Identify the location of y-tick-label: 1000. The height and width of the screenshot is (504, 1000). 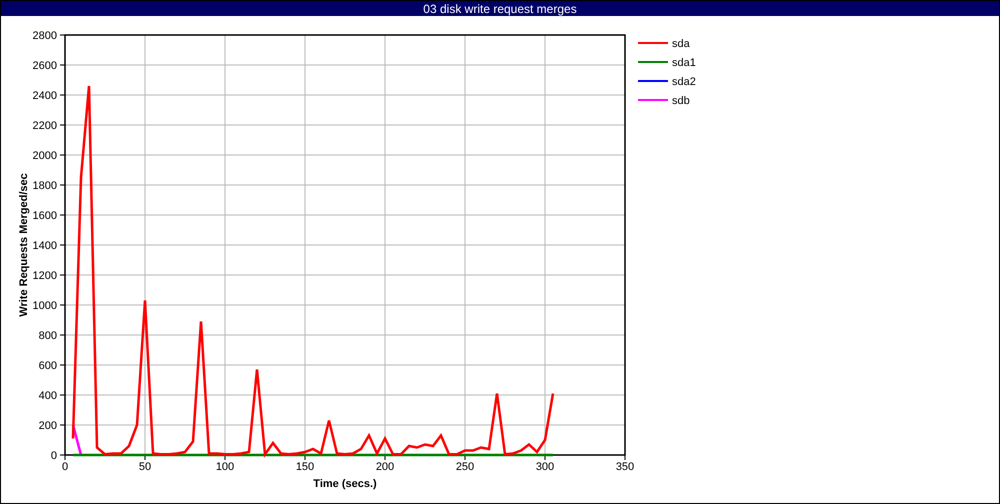
(44, 306).